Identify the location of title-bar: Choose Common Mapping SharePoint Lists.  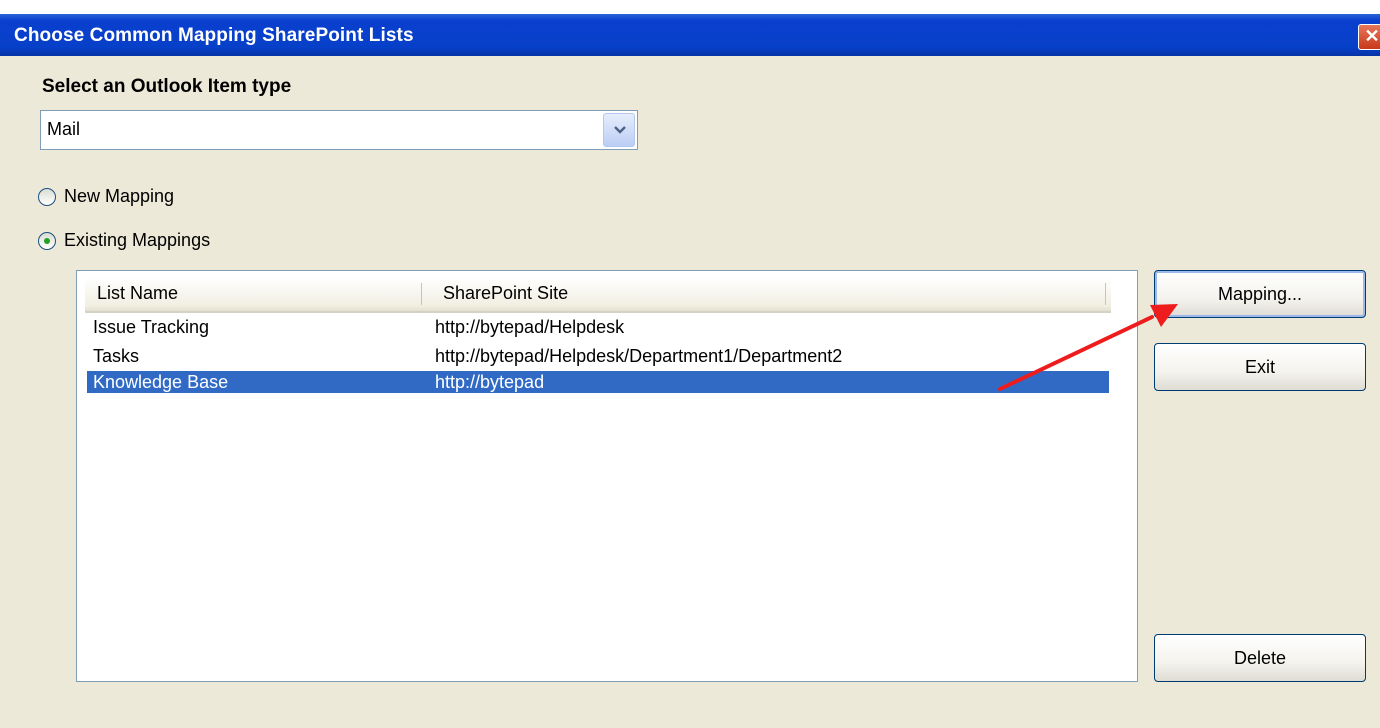
(690, 35).